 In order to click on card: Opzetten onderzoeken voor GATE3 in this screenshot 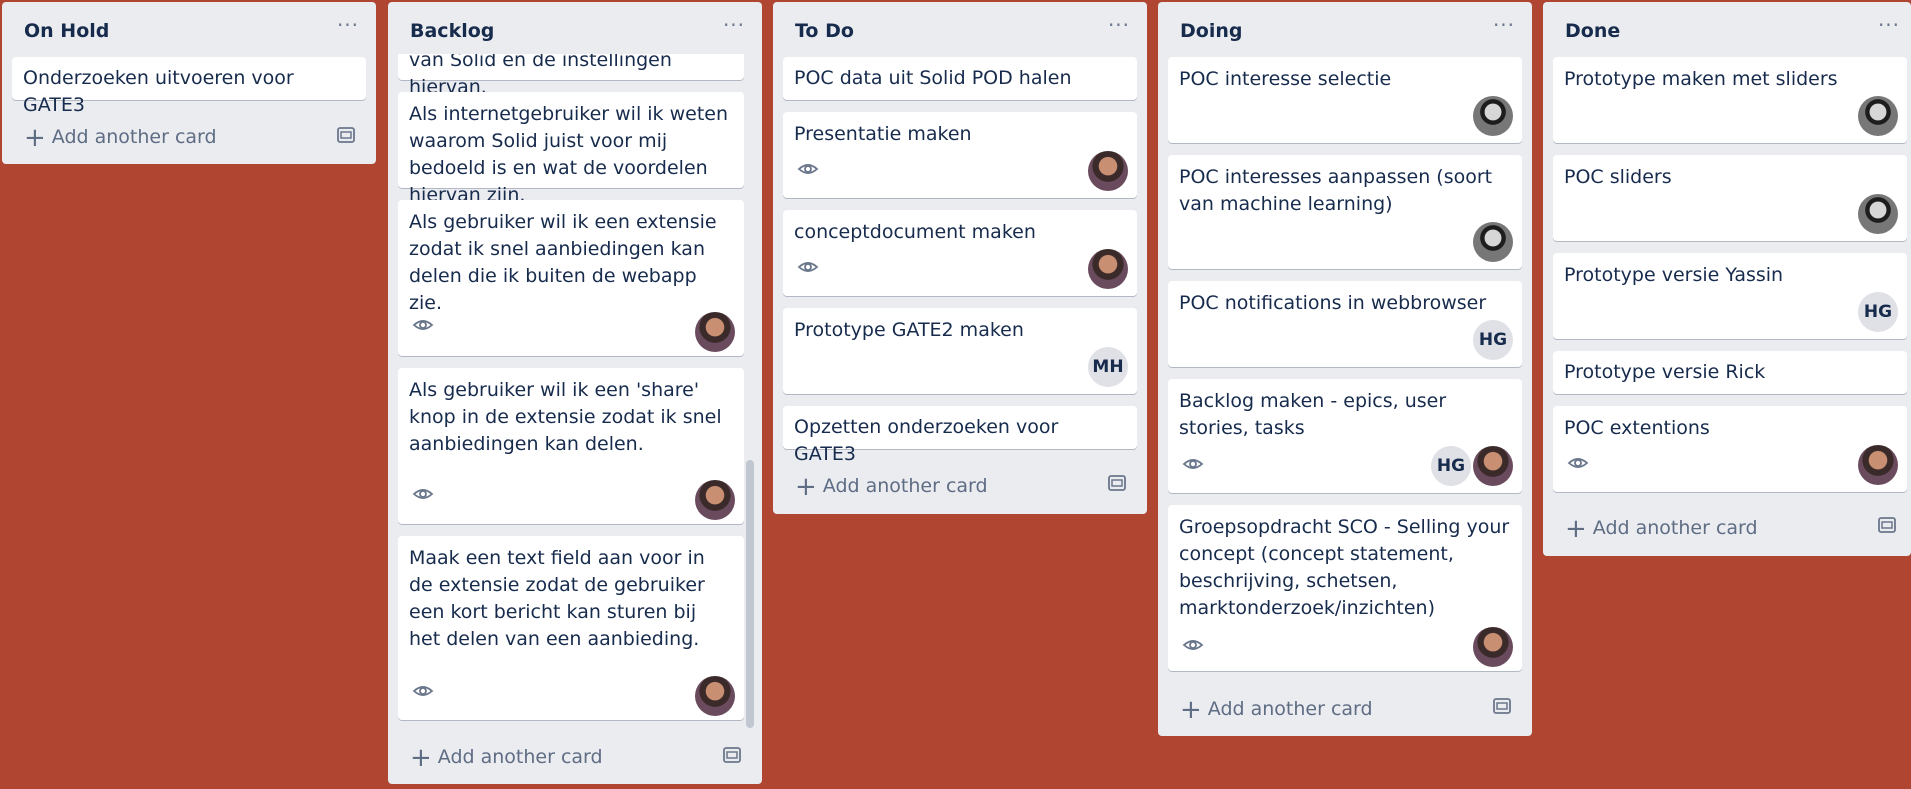, I will do `click(960, 435)`.